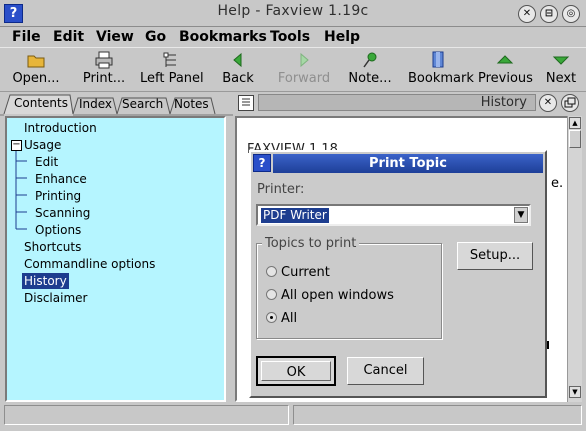 This screenshot has height=431, width=586. I want to click on radio-all-indicator, so click(271, 317).